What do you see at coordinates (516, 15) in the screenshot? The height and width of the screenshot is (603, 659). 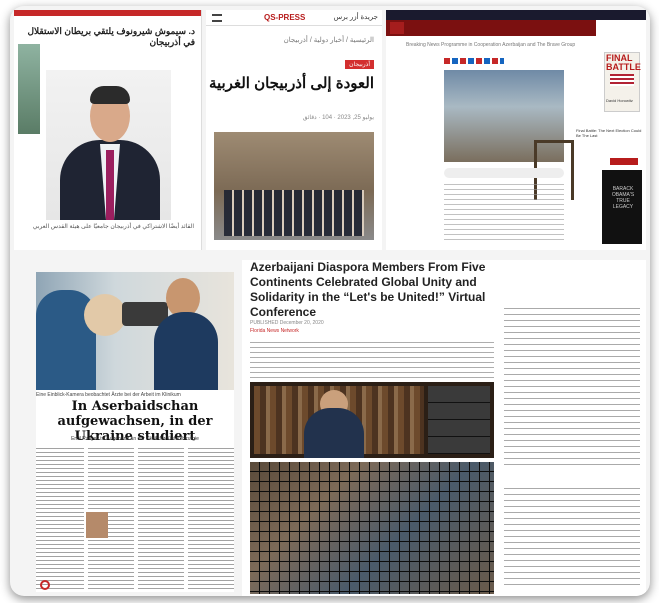 I see `top-nav-bar` at bounding box center [516, 15].